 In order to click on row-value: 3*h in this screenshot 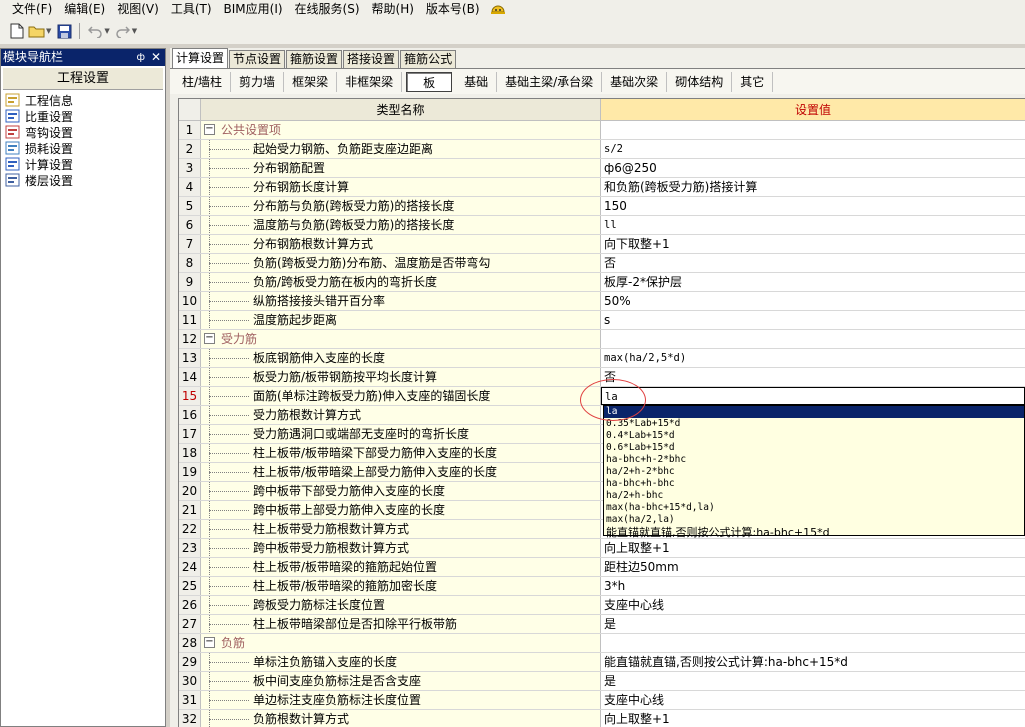, I will do `click(813, 586)`.